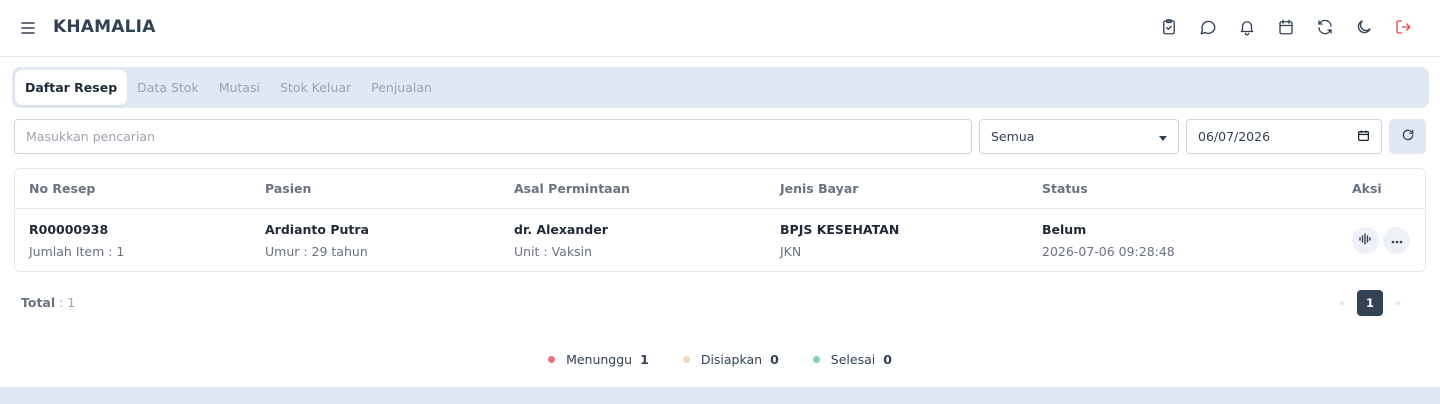 The width and height of the screenshot is (1440, 404). What do you see at coordinates (553, 251) in the screenshot?
I see `requesting-unit: Unit : Vaksin` at bounding box center [553, 251].